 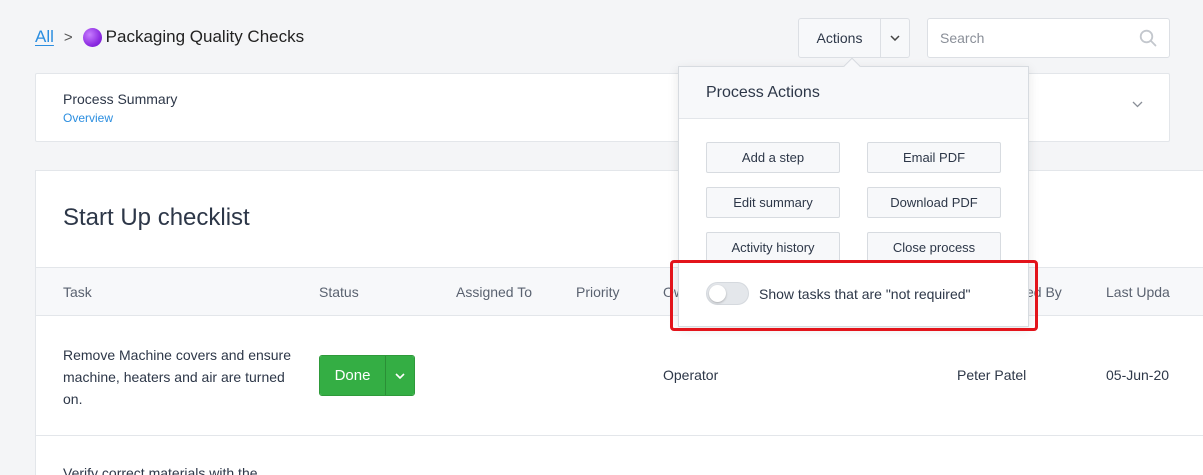 What do you see at coordinates (1044, 292) in the screenshot?
I see `column-header-completed-by: ed By` at bounding box center [1044, 292].